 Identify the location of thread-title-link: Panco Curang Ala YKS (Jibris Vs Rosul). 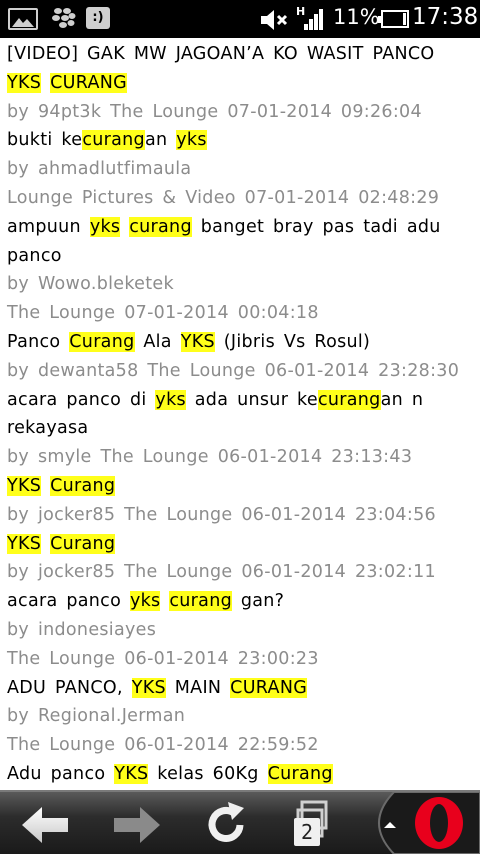
(241, 342).